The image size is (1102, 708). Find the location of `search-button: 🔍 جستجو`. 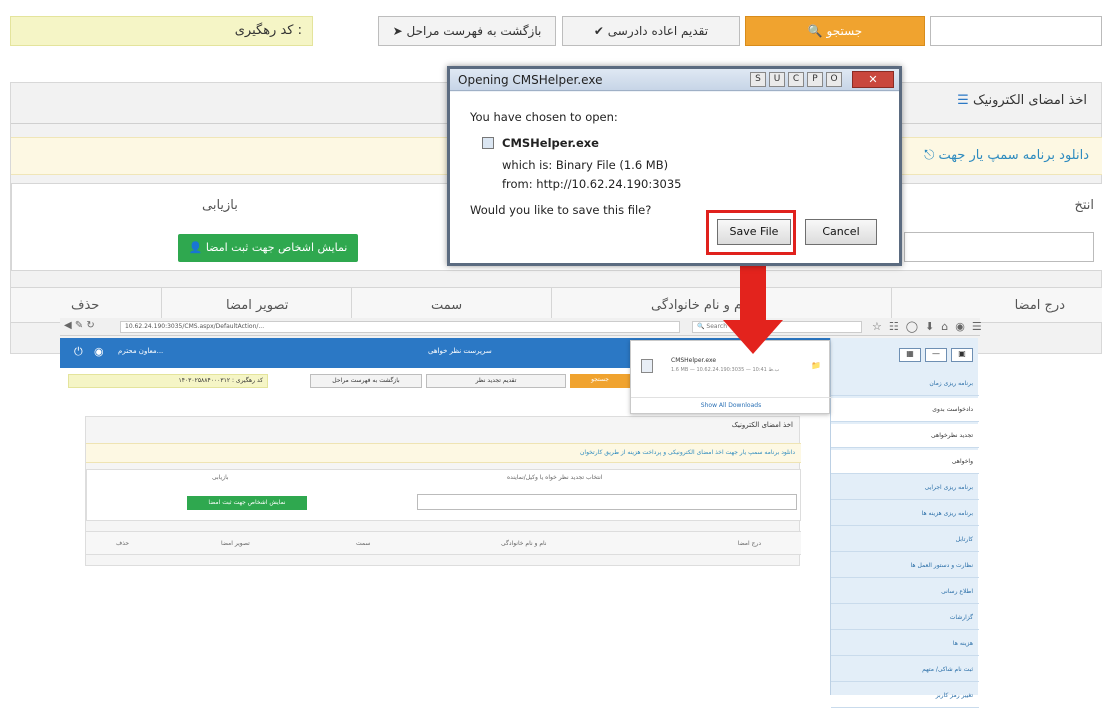

search-button: 🔍 جستجو is located at coordinates (835, 31).